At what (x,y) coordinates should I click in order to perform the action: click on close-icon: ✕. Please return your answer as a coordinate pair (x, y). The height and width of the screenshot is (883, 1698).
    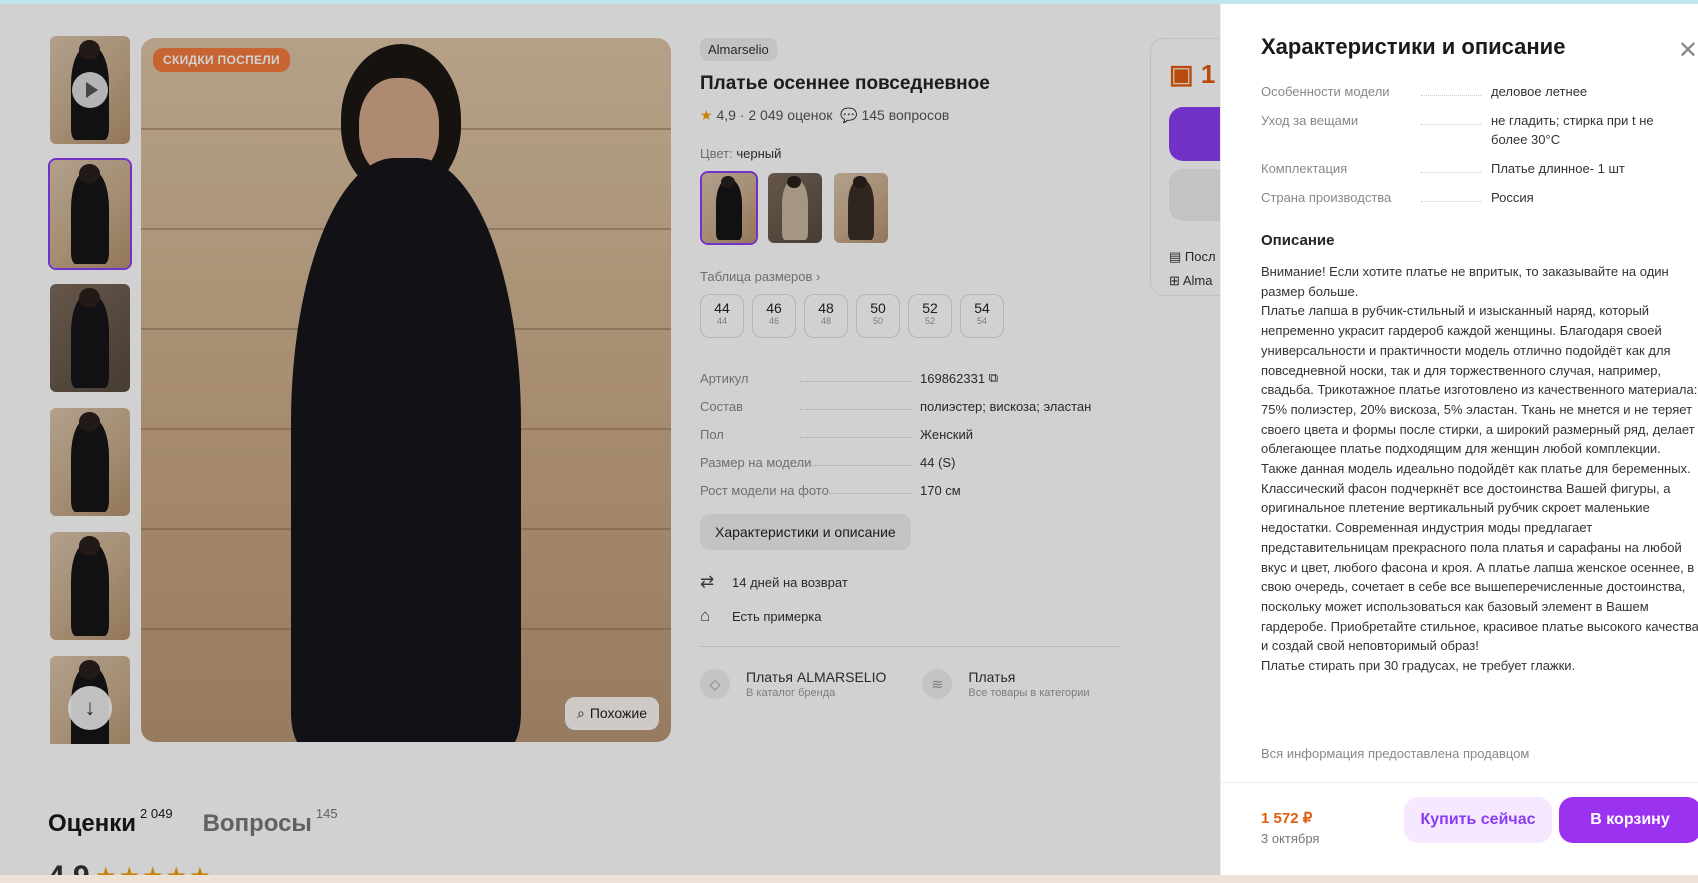
    Looking at the image, I should click on (1683, 50).